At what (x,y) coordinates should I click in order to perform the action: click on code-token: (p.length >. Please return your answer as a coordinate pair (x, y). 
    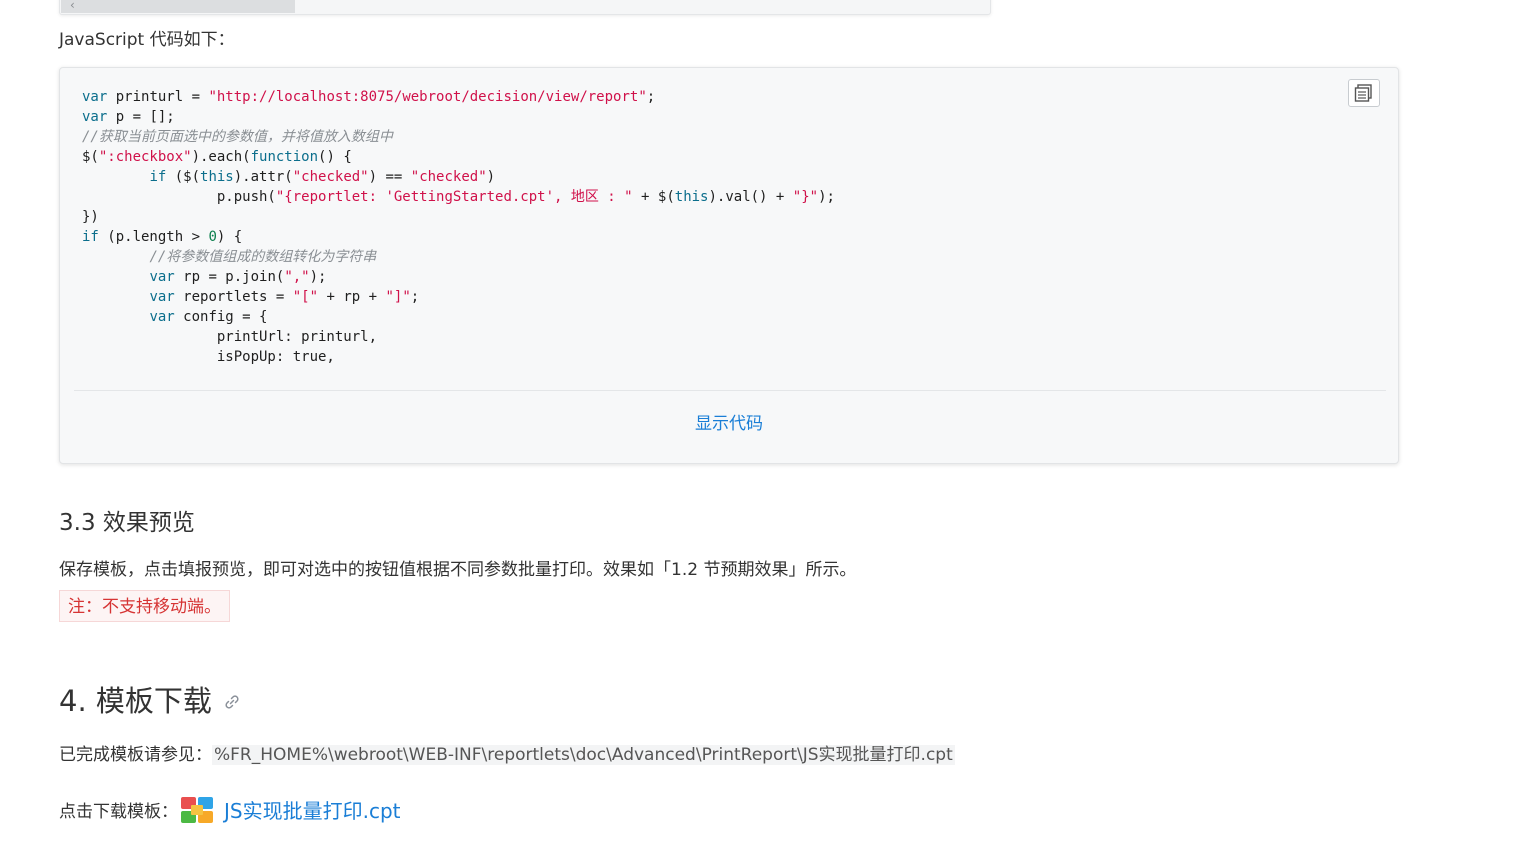
    Looking at the image, I should click on (153, 237).